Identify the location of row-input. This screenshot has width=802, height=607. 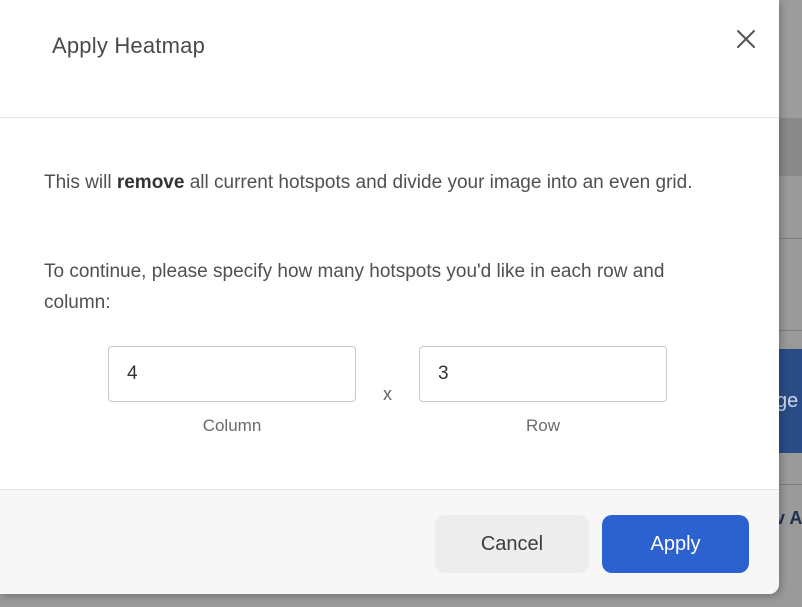
(543, 374).